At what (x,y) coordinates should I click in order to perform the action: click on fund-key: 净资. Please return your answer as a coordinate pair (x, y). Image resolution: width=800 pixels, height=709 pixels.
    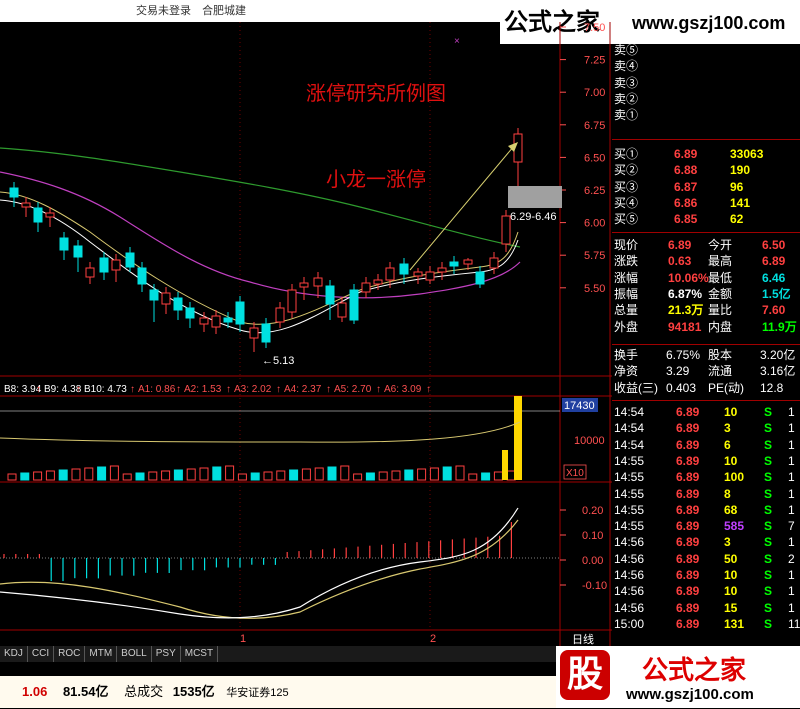
    Looking at the image, I should click on (626, 371).